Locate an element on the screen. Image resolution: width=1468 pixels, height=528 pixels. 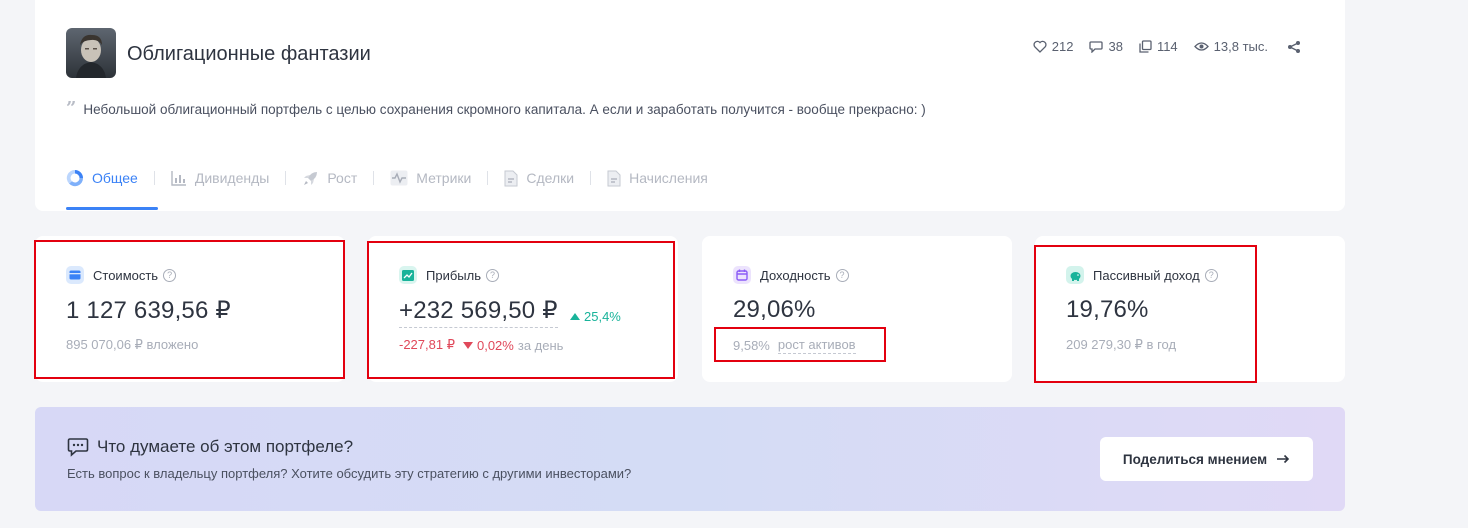
highlight-box-value is located at coordinates (189, 309).